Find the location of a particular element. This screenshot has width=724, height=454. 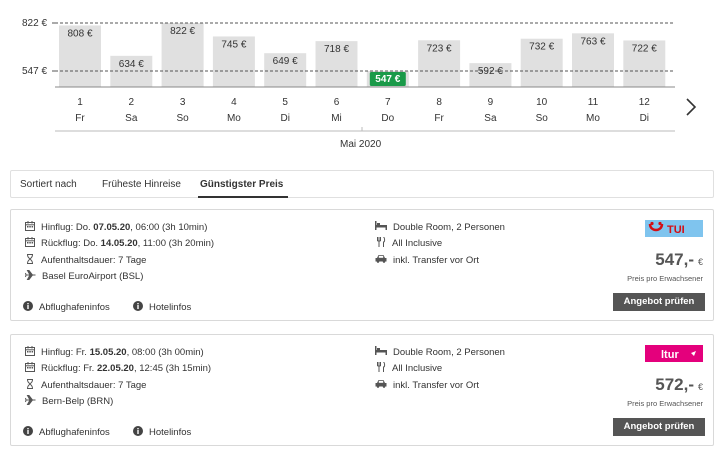

month-label: Mai 2020 is located at coordinates (361, 144).